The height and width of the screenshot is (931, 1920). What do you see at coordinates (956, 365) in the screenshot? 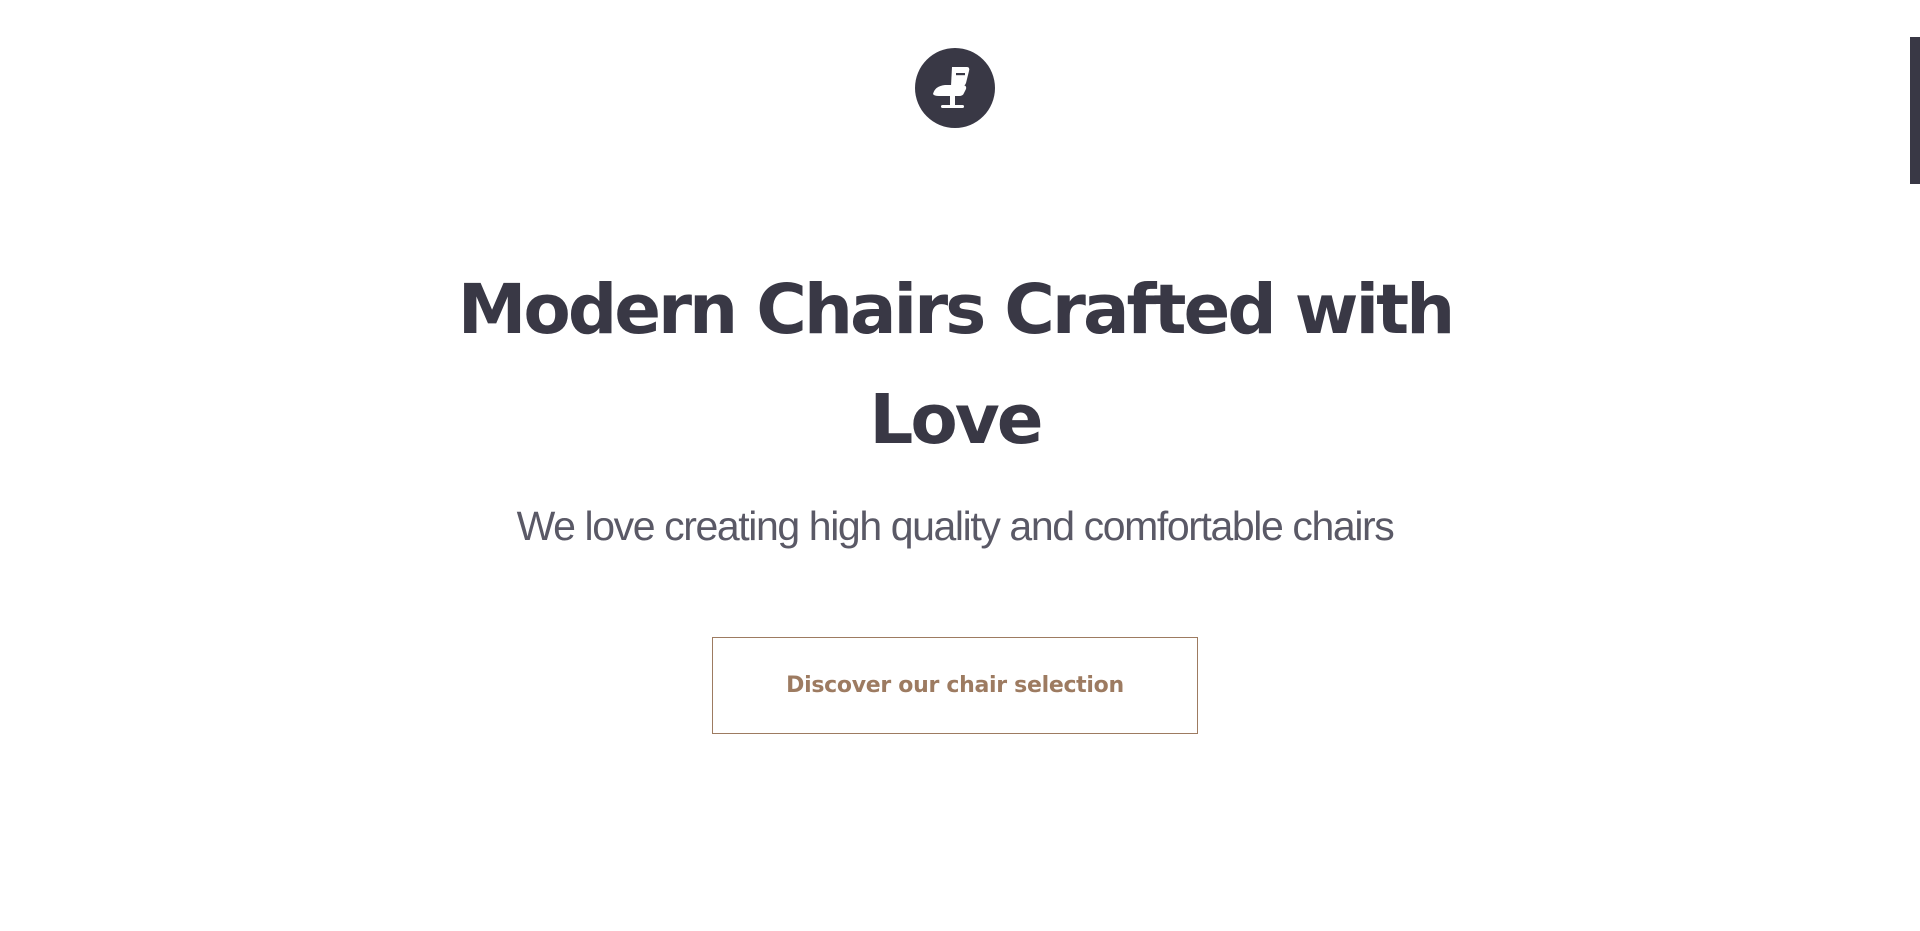
I see `hero-title: Modern Chairs Crafted with Love` at bounding box center [956, 365].